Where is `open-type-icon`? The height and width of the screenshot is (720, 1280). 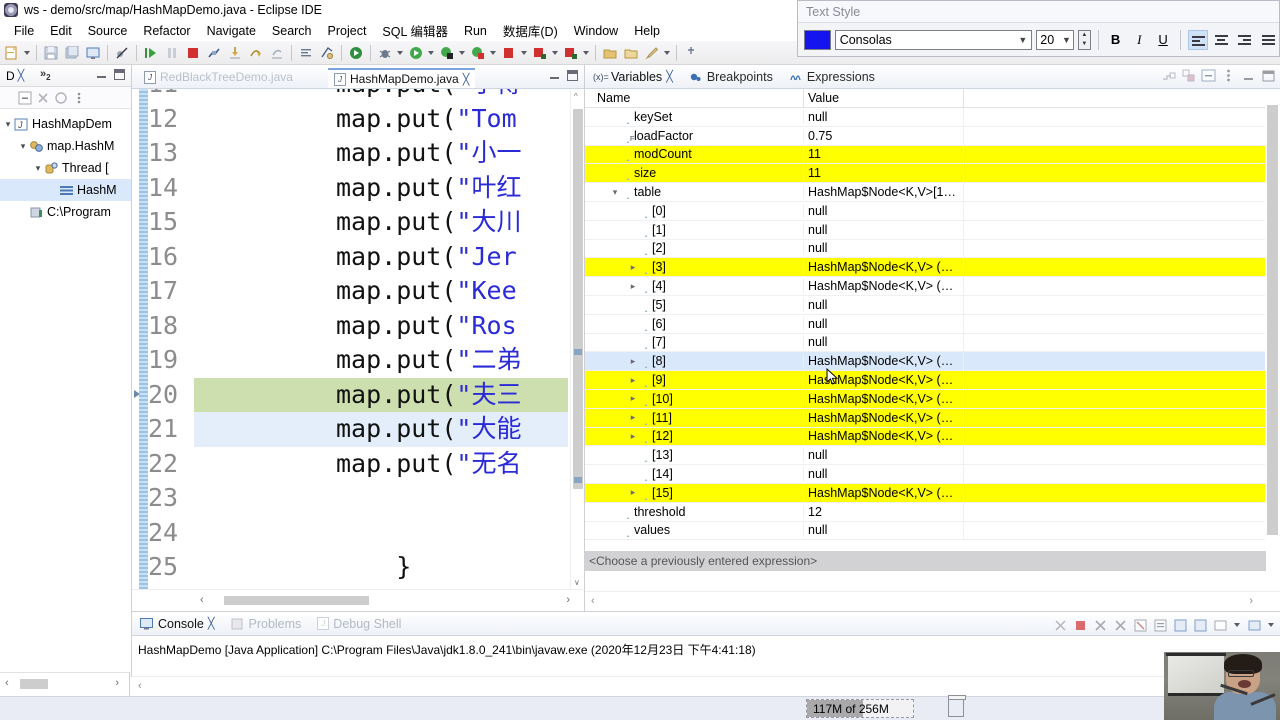
open-type-icon is located at coordinates (327, 53).